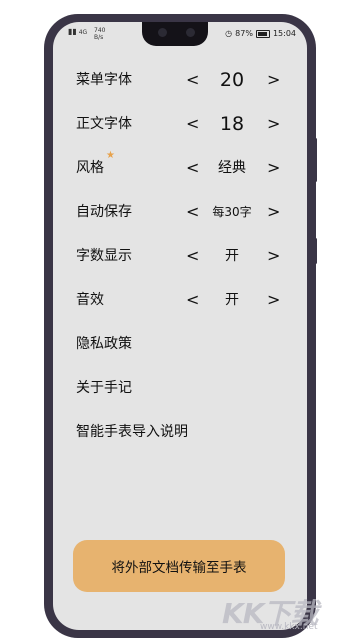 The width and height of the screenshot is (360, 640). I want to click on watch-import-guide-link: 智能手表导入说明, so click(180, 432).